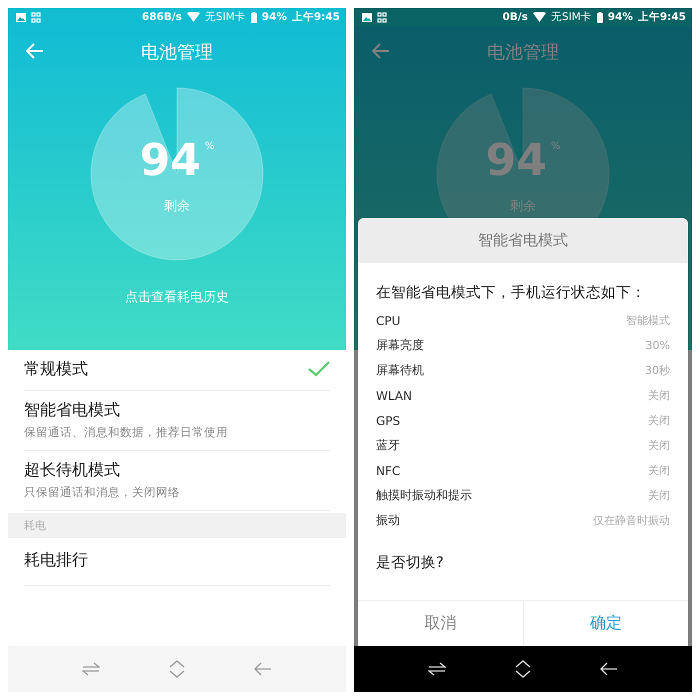 The width and height of the screenshot is (700, 700). What do you see at coordinates (648, 320) in the screenshot?
I see `setting-value: 智能模式` at bounding box center [648, 320].